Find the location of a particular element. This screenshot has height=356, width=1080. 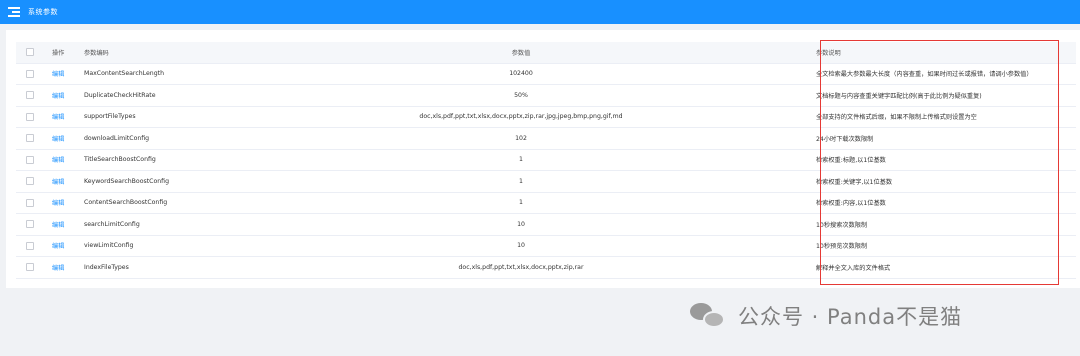

param-value: 102400 is located at coordinates (521, 74).